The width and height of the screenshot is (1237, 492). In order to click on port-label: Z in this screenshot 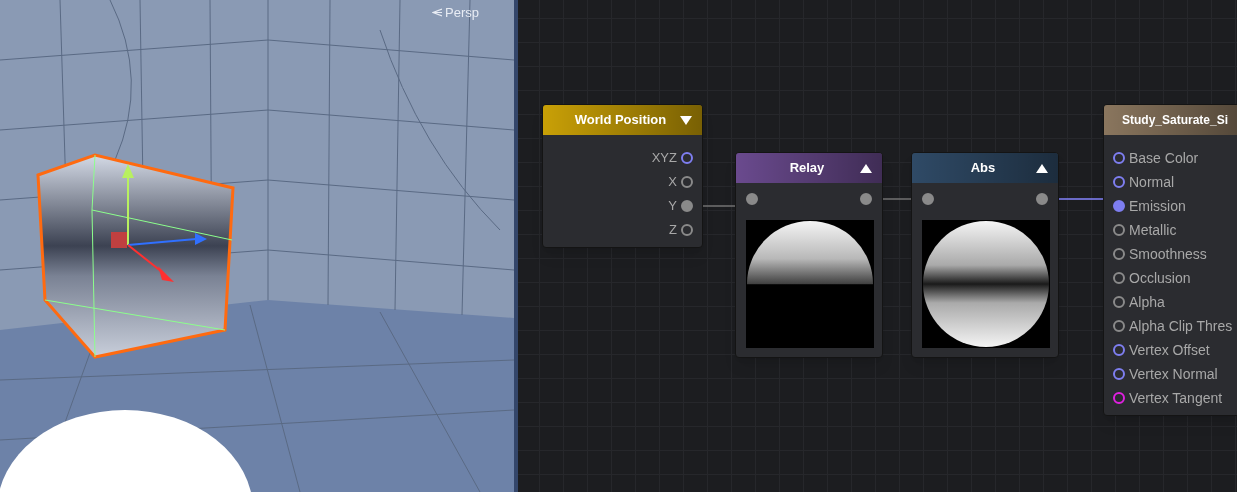, I will do `click(673, 230)`.